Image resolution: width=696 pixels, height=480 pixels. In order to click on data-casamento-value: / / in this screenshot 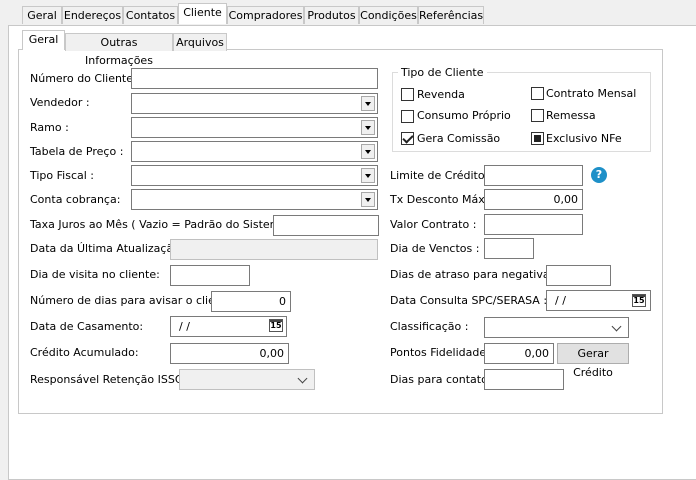, I will do `click(184, 326)`.